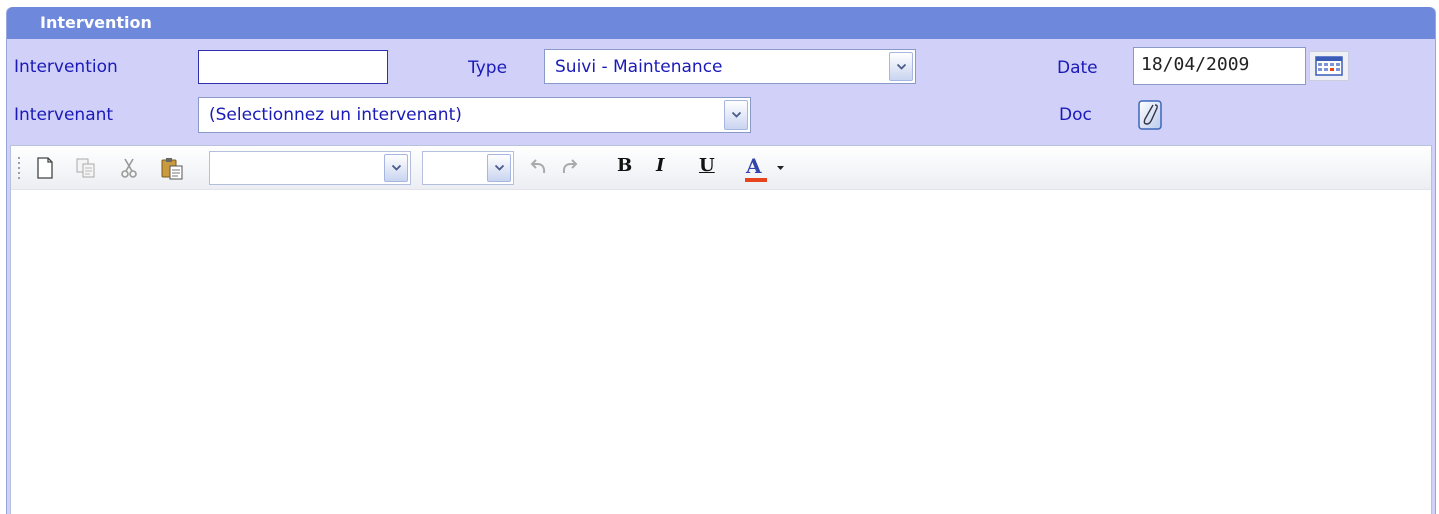 This screenshot has height=514, width=1439. I want to click on copy-button, so click(86, 168).